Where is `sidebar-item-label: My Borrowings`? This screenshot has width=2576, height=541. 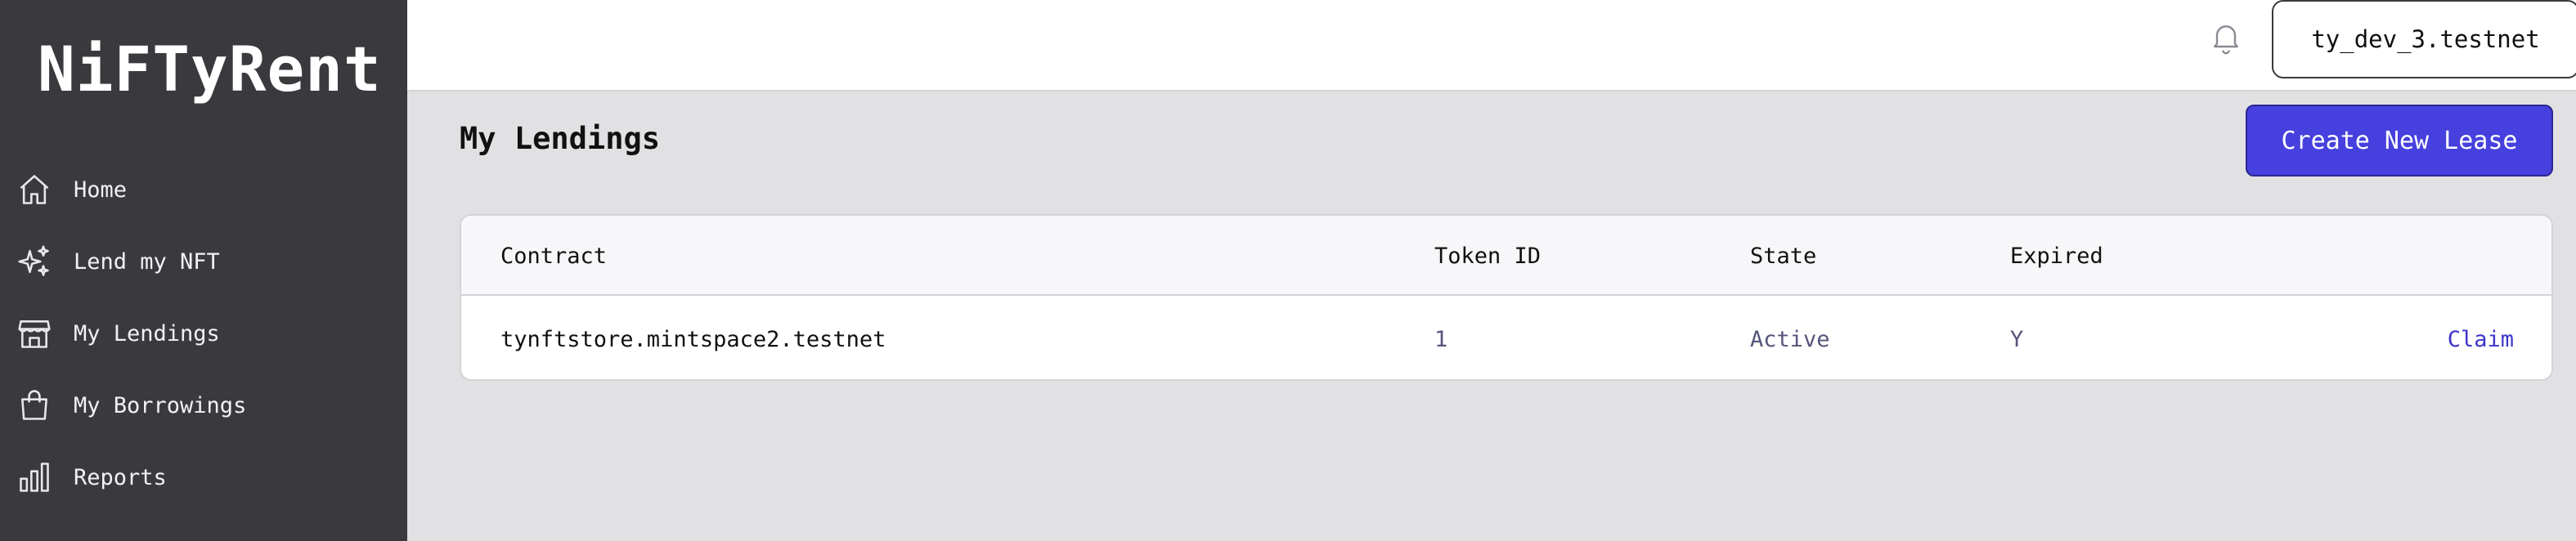
sidebar-item-label: My Borrowings is located at coordinates (161, 405).